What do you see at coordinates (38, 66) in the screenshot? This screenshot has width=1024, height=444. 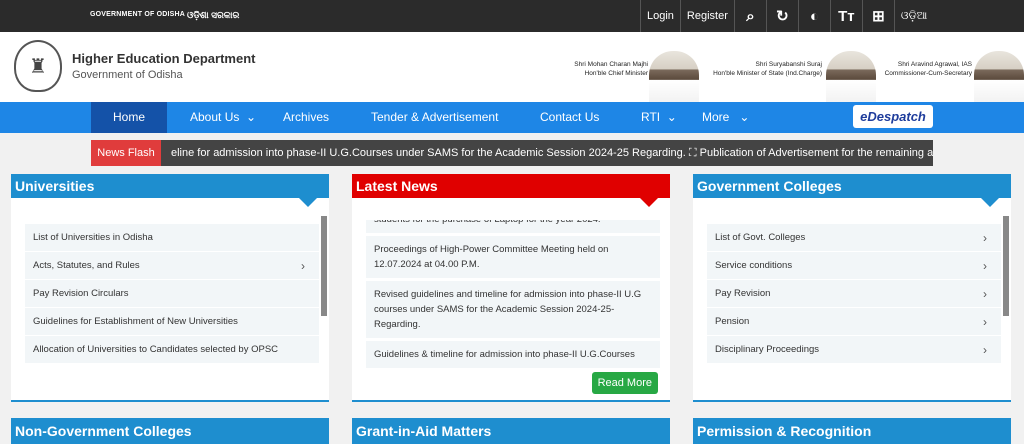 I see `odisha-emblem-icon: ♜` at bounding box center [38, 66].